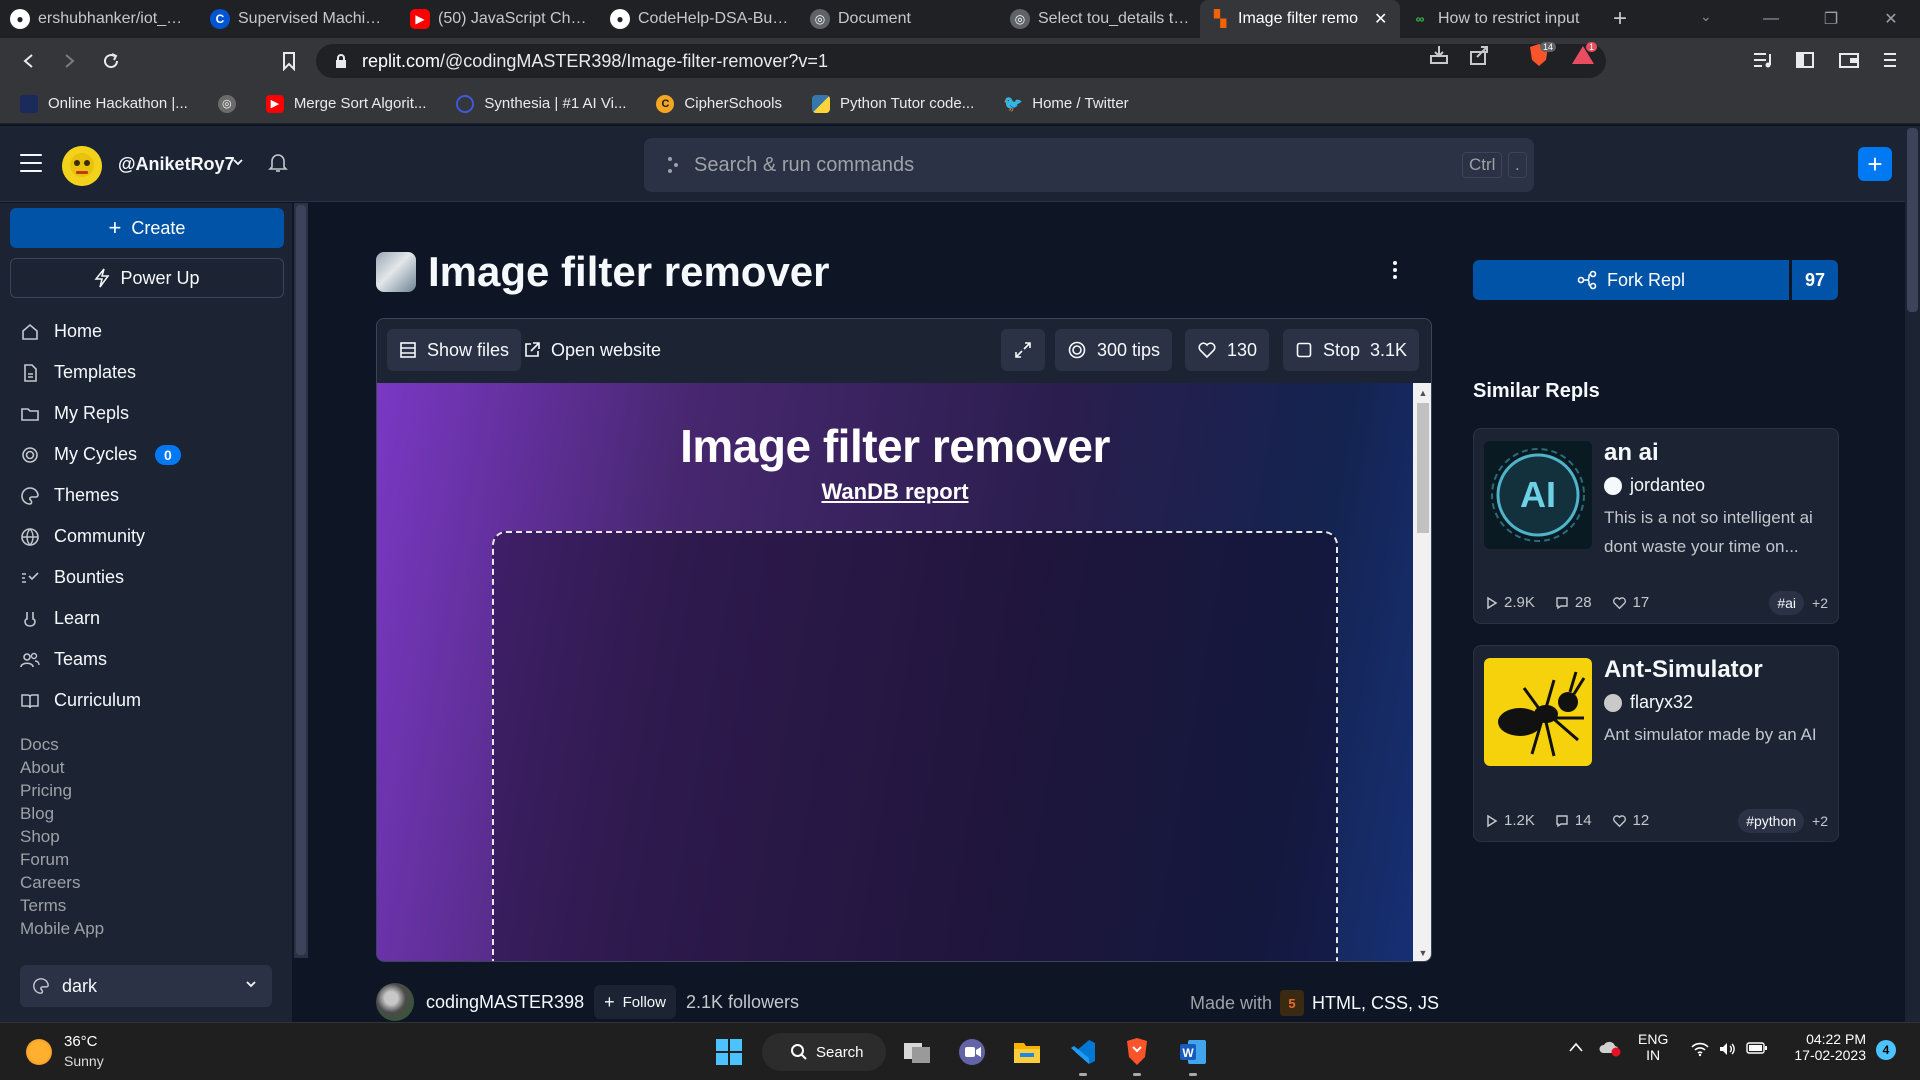  Describe the element at coordinates (719, 103) in the screenshot. I see `bookmark-item: C CipherSchools` at that location.